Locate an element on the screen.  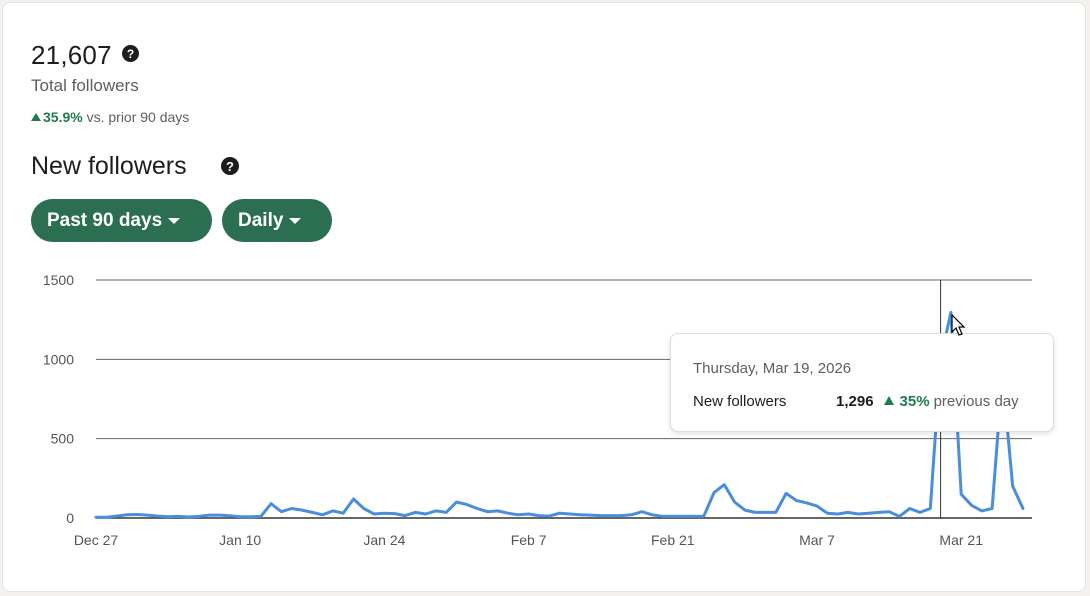
tooltip-metric-value: 1,296 is located at coordinates (855, 401).